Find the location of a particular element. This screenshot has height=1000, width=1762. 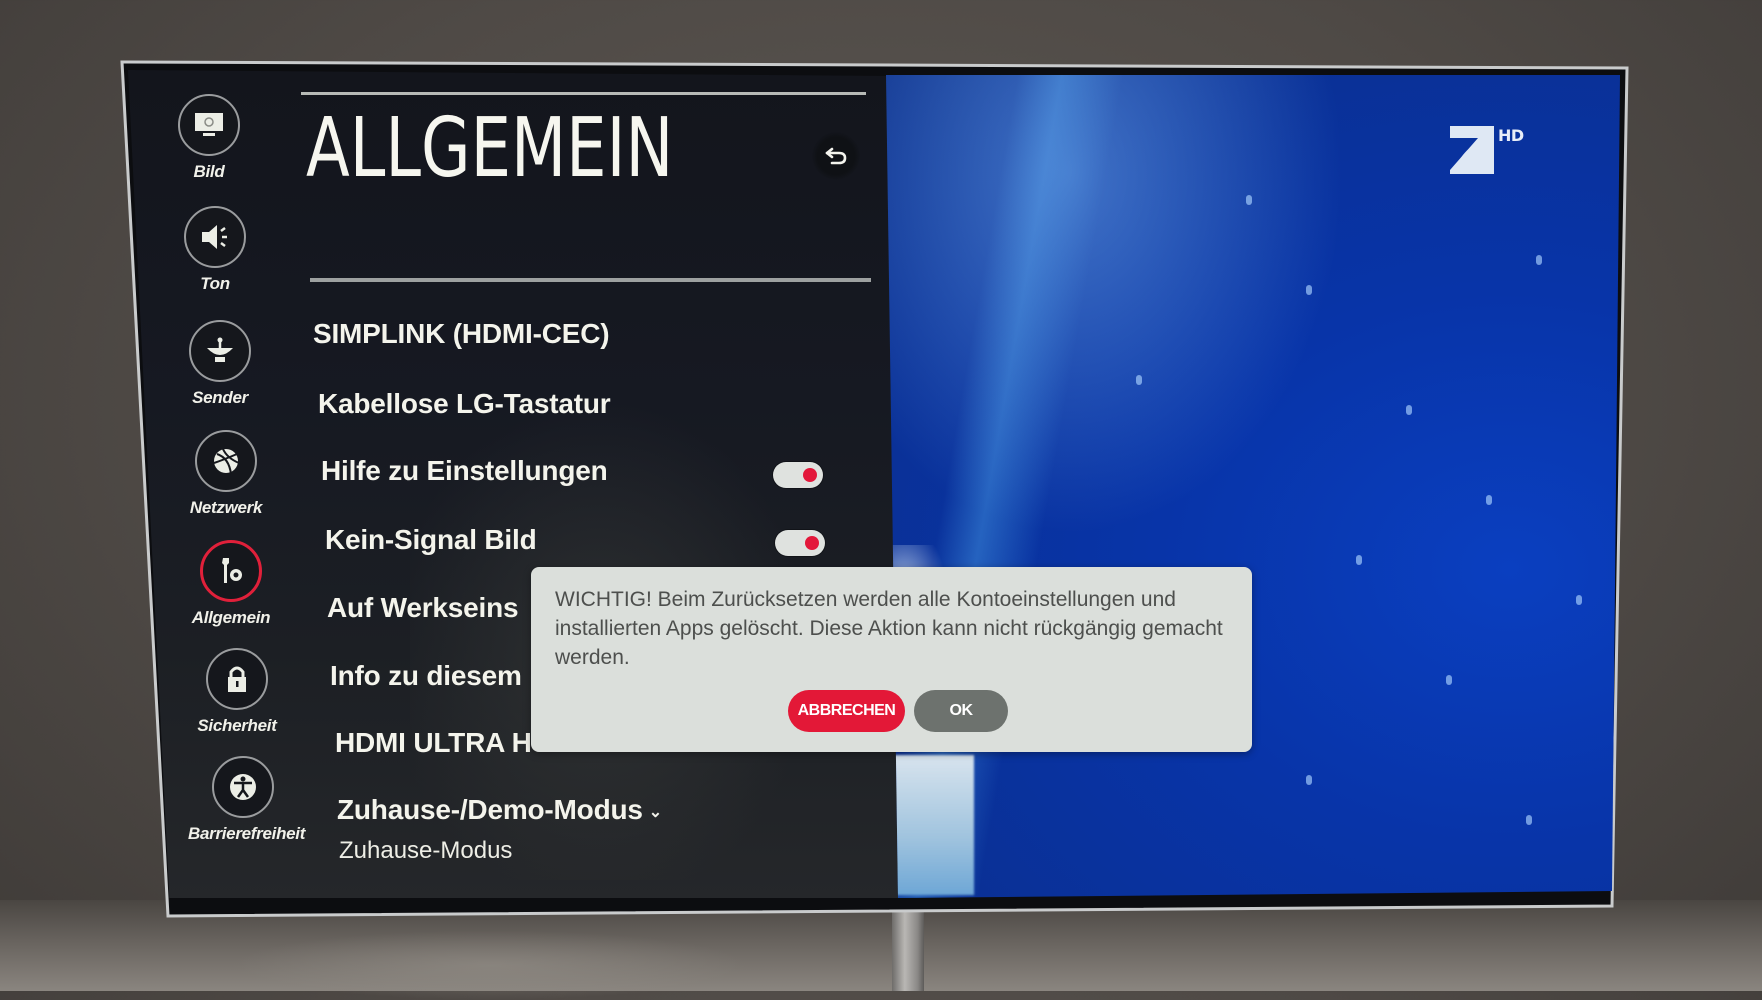

ok-button: OK is located at coordinates (961, 711).